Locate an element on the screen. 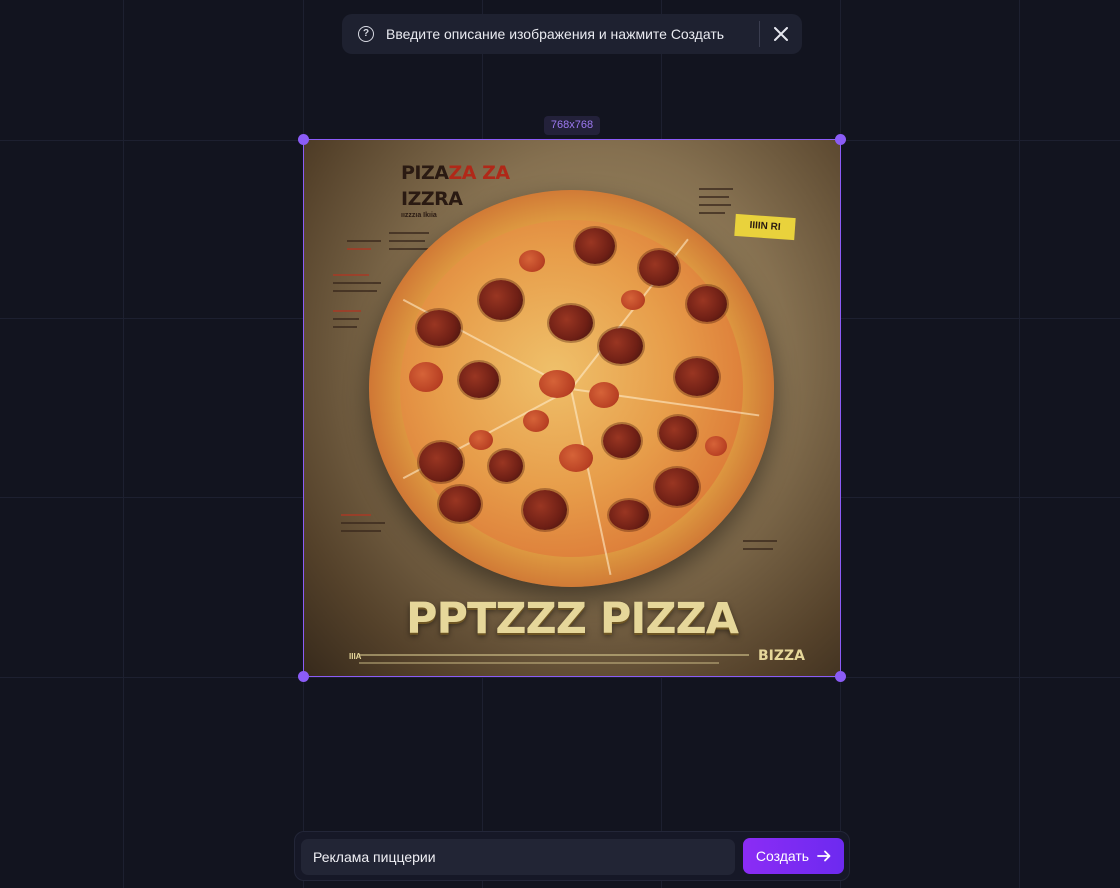  resize-handle-top-right is located at coordinates (840, 139).